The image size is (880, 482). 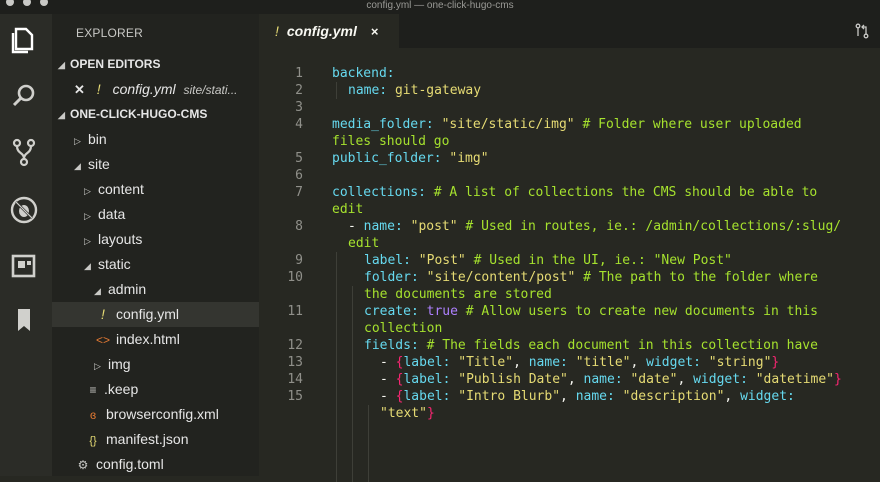 I want to click on explorer-icon, so click(x=24, y=40).